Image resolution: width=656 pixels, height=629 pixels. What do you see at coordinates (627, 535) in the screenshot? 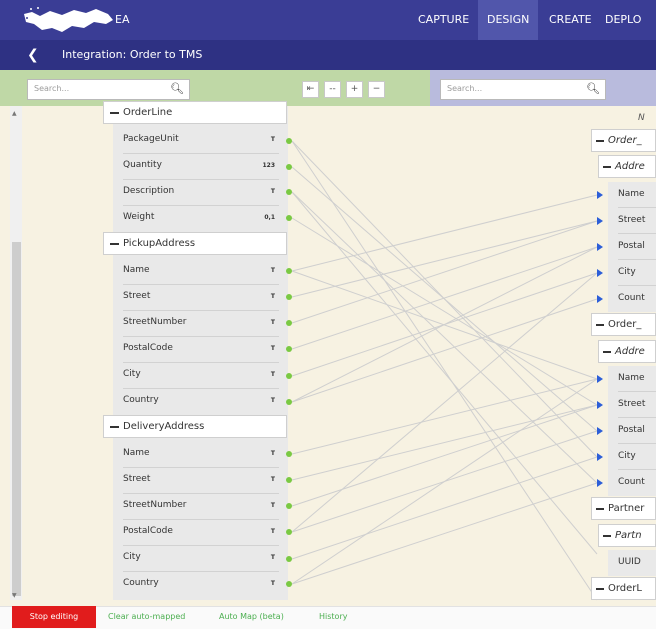
I see `target-subgroup: Partn` at bounding box center [627, 535].